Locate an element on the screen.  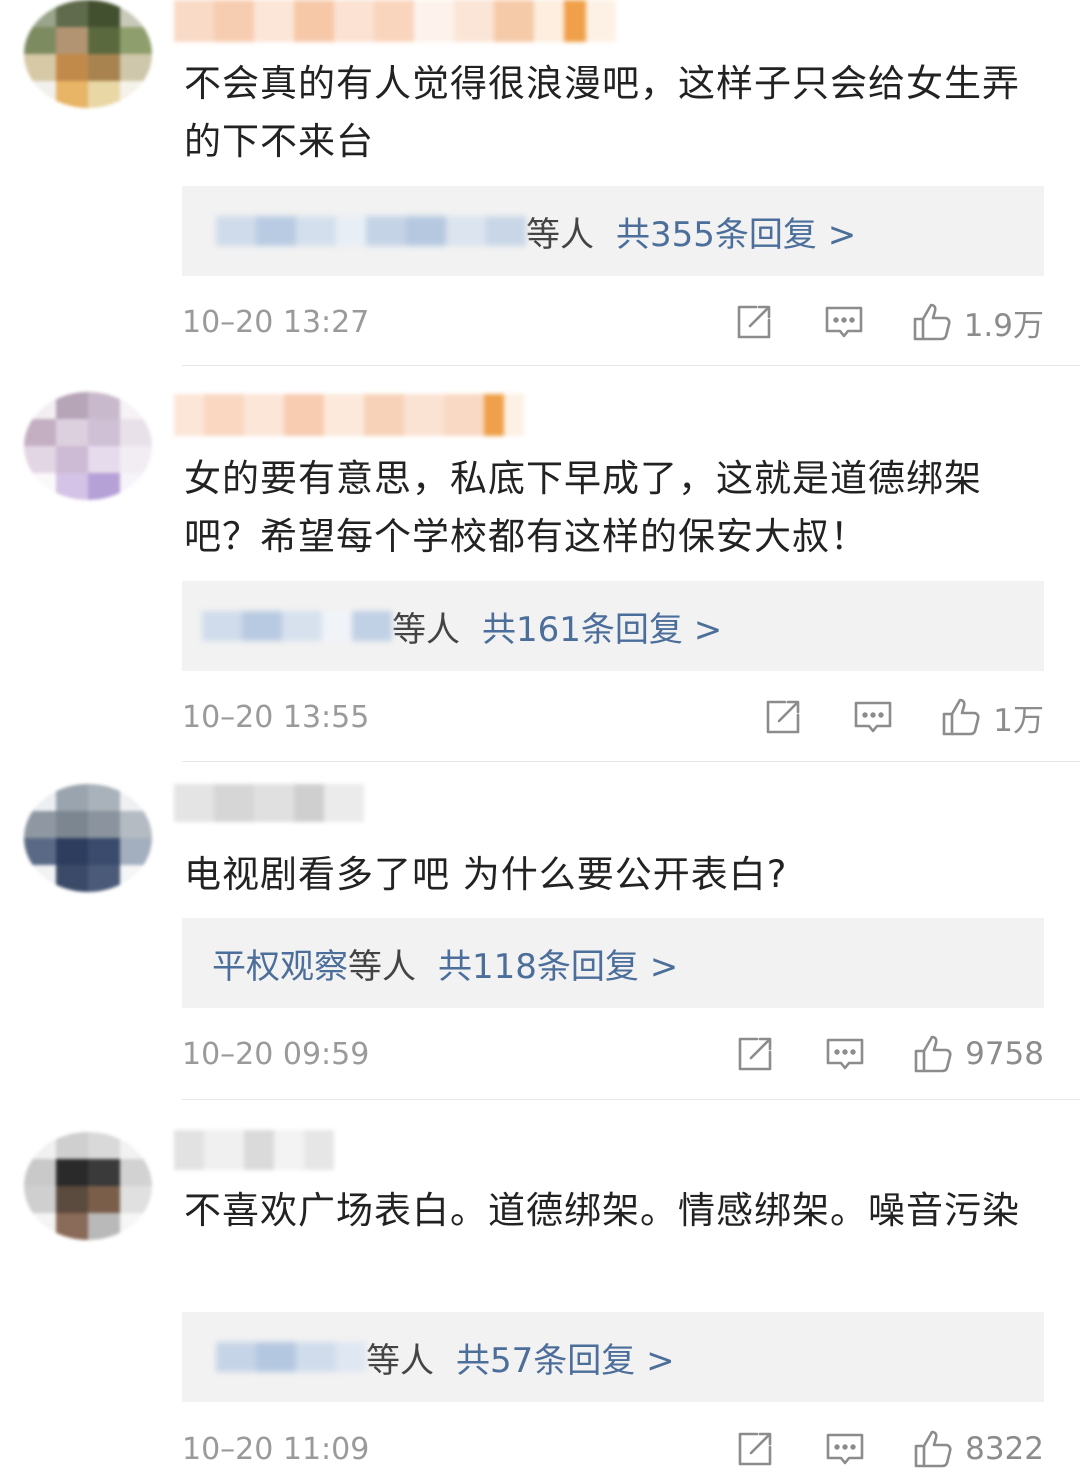
like-button: 9758 is located at coordinates (978, 1054).